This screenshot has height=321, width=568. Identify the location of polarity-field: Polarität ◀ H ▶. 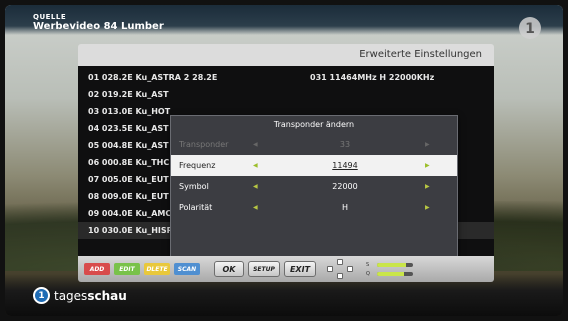
(314, 207).